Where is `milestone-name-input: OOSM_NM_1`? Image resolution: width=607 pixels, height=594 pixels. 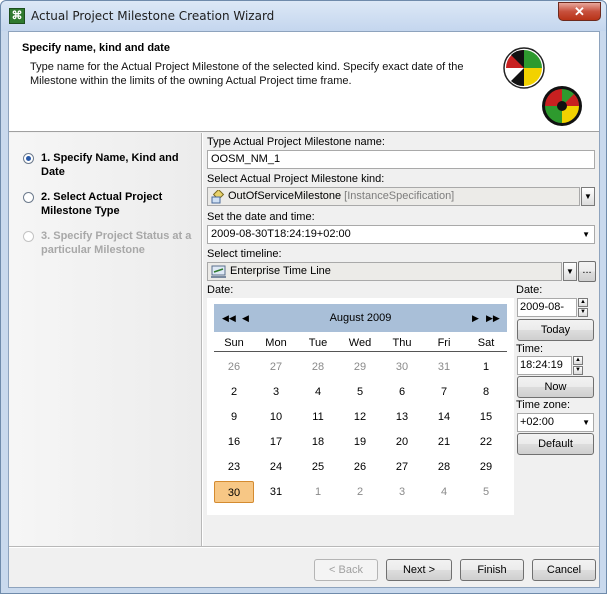 milestone-name-input: OOSM_NM_1 is located at coordinates (401, 159).